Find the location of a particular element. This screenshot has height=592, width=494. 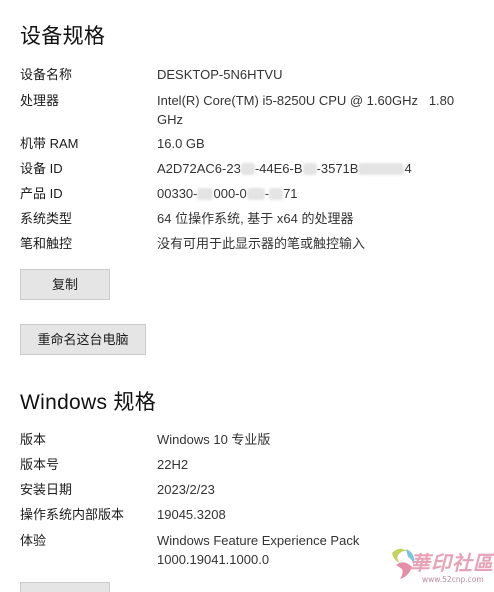

spec-value: 19045.3208 is located at coordinates (191, 514).